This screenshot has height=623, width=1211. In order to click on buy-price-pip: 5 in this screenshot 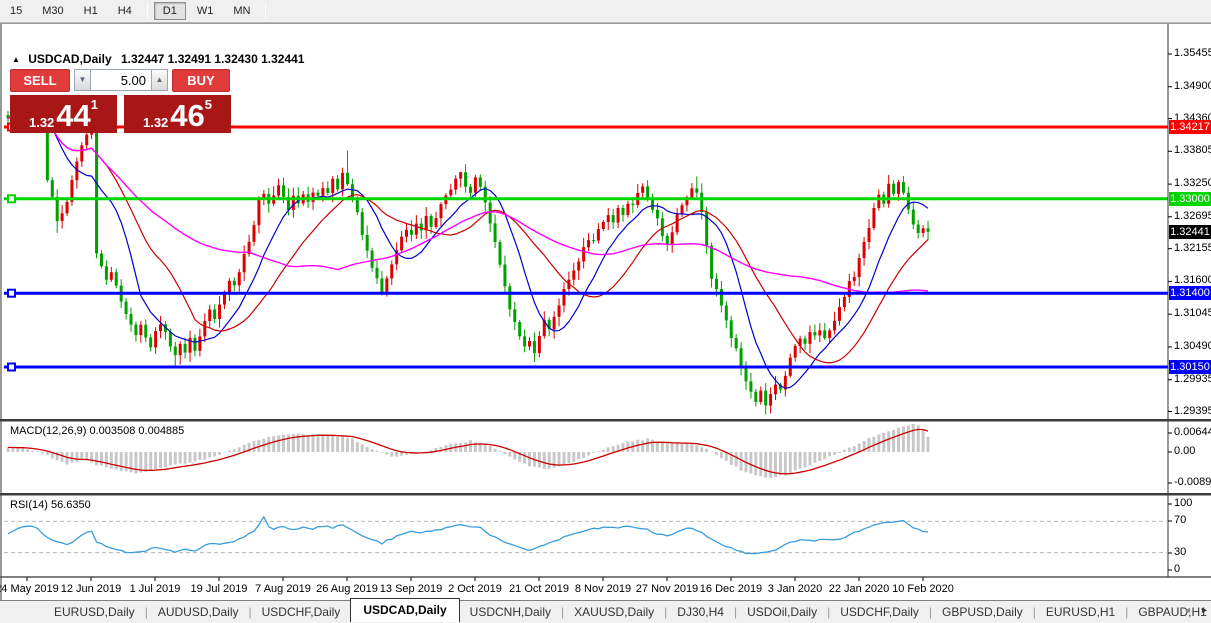, I will do `click(208, 104)`.